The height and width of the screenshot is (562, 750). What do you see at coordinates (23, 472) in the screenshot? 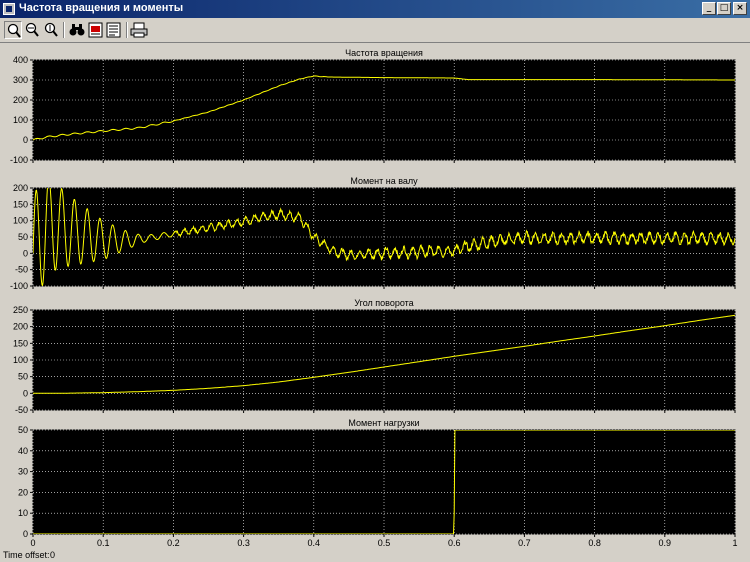
I see `y-tick-label: 30` at bounding box center [23, 472].